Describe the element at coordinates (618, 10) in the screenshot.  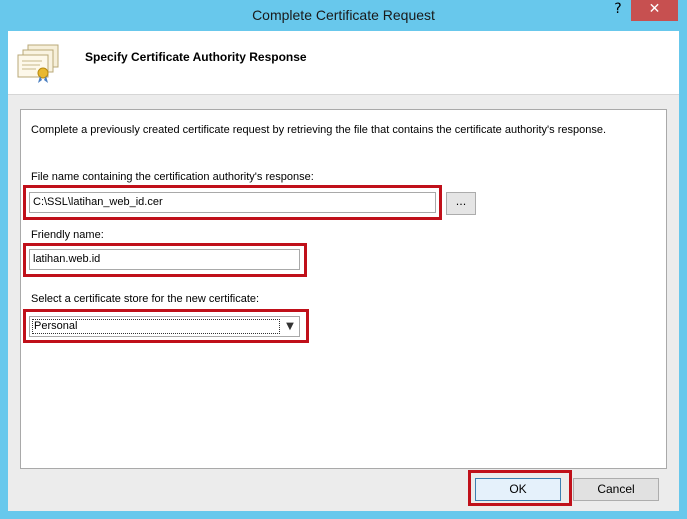
I see `help-button: ?` at that location.